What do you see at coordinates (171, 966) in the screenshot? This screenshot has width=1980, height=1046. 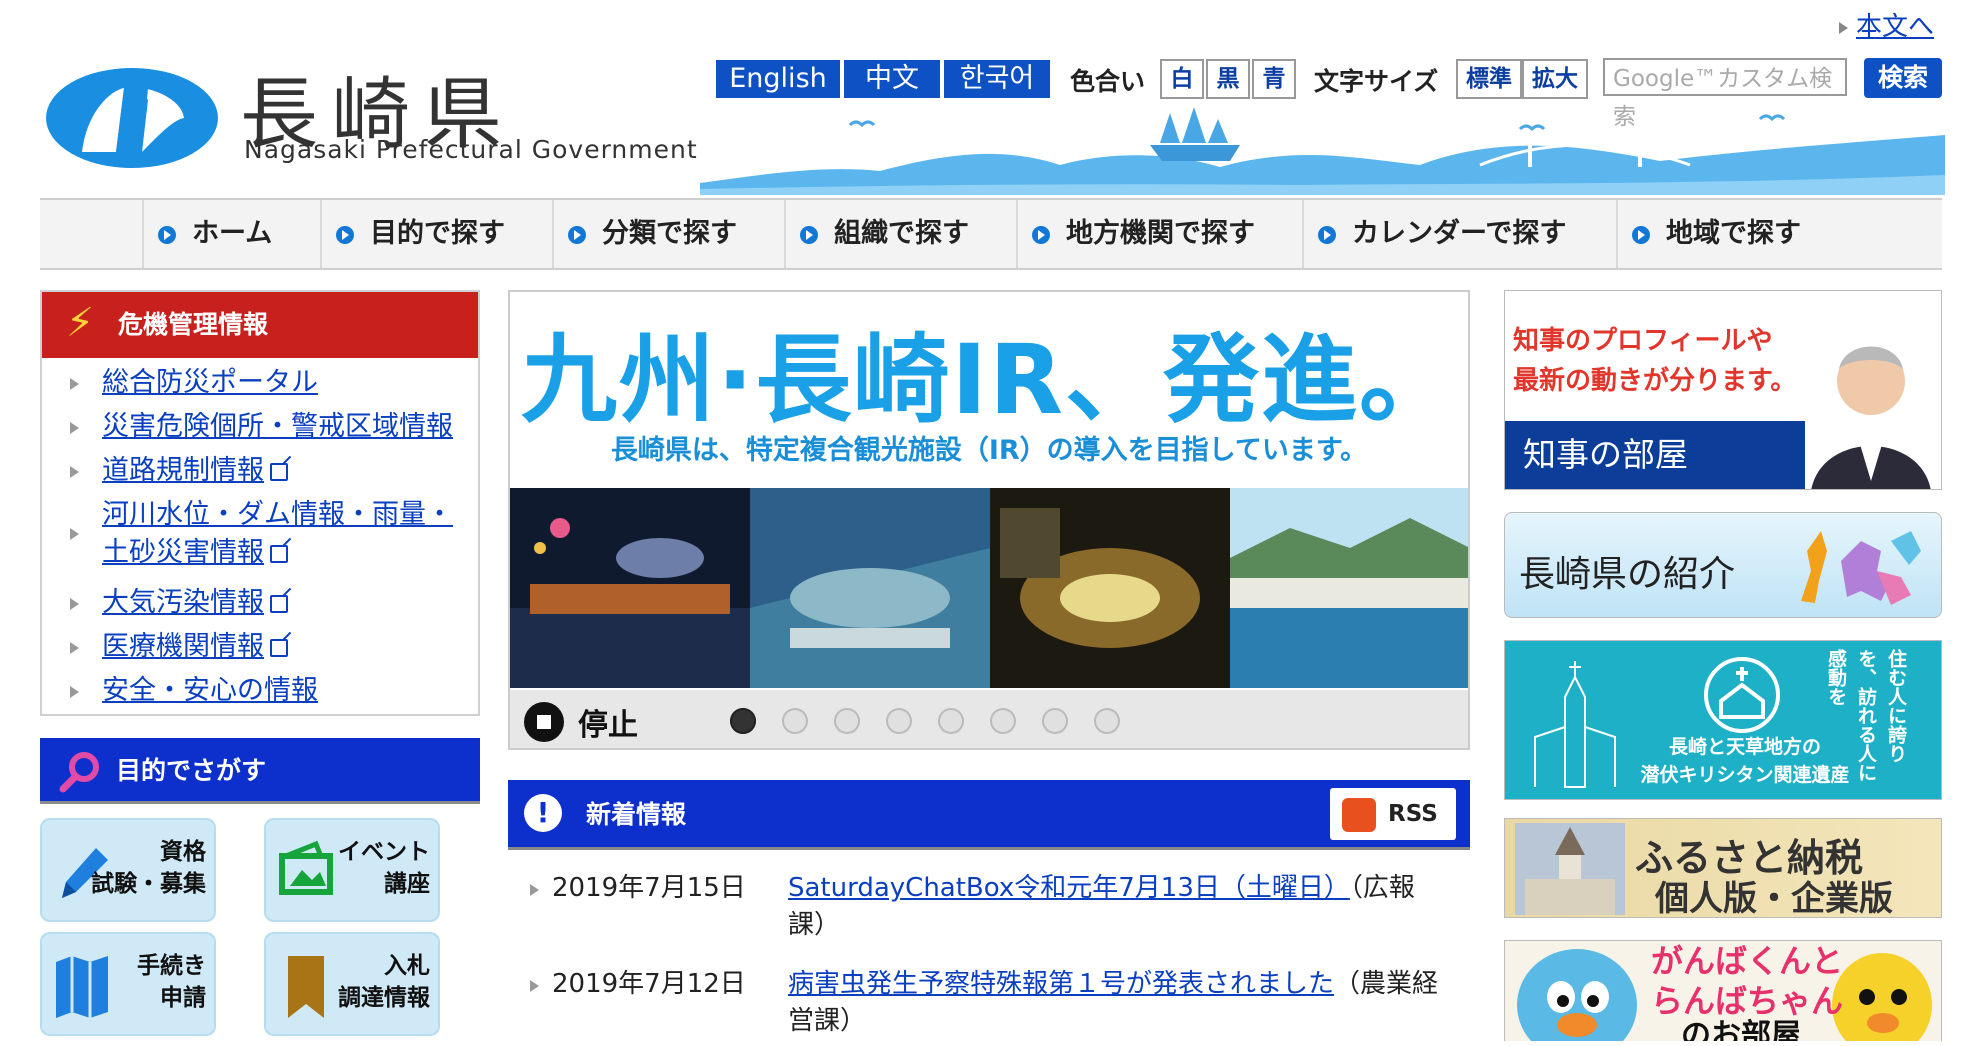 I see `tile-line1: 手続き` at bounding box center [171, 966].